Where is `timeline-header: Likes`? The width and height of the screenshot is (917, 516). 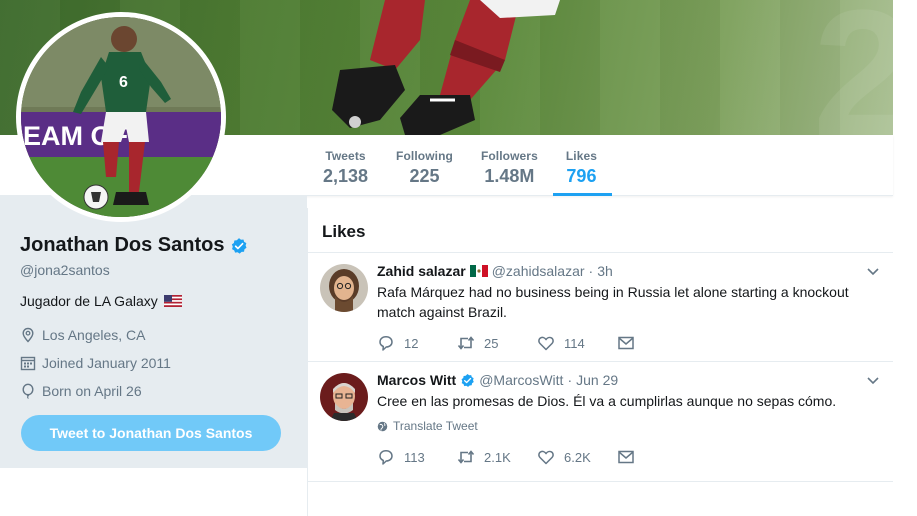
timeline-header: Likes is located at coordinates (600, 230).